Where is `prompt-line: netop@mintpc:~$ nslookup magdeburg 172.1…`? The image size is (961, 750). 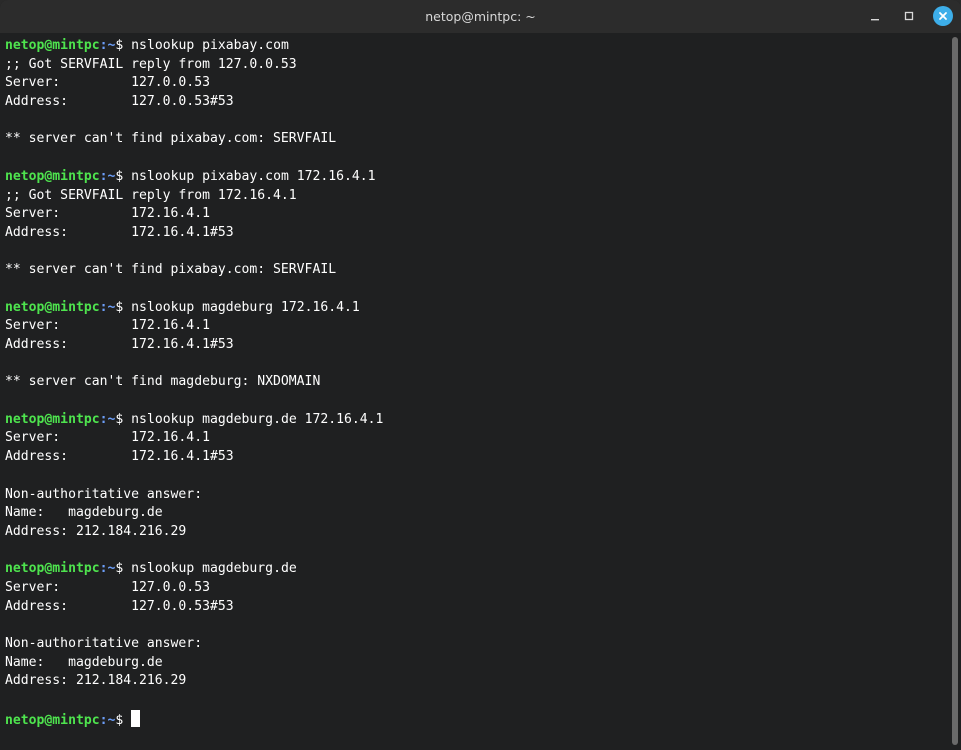
prompt-line: netop@mintpc:~$ nslookup magdeburg 172.1… is located at coordinates (476, 308).